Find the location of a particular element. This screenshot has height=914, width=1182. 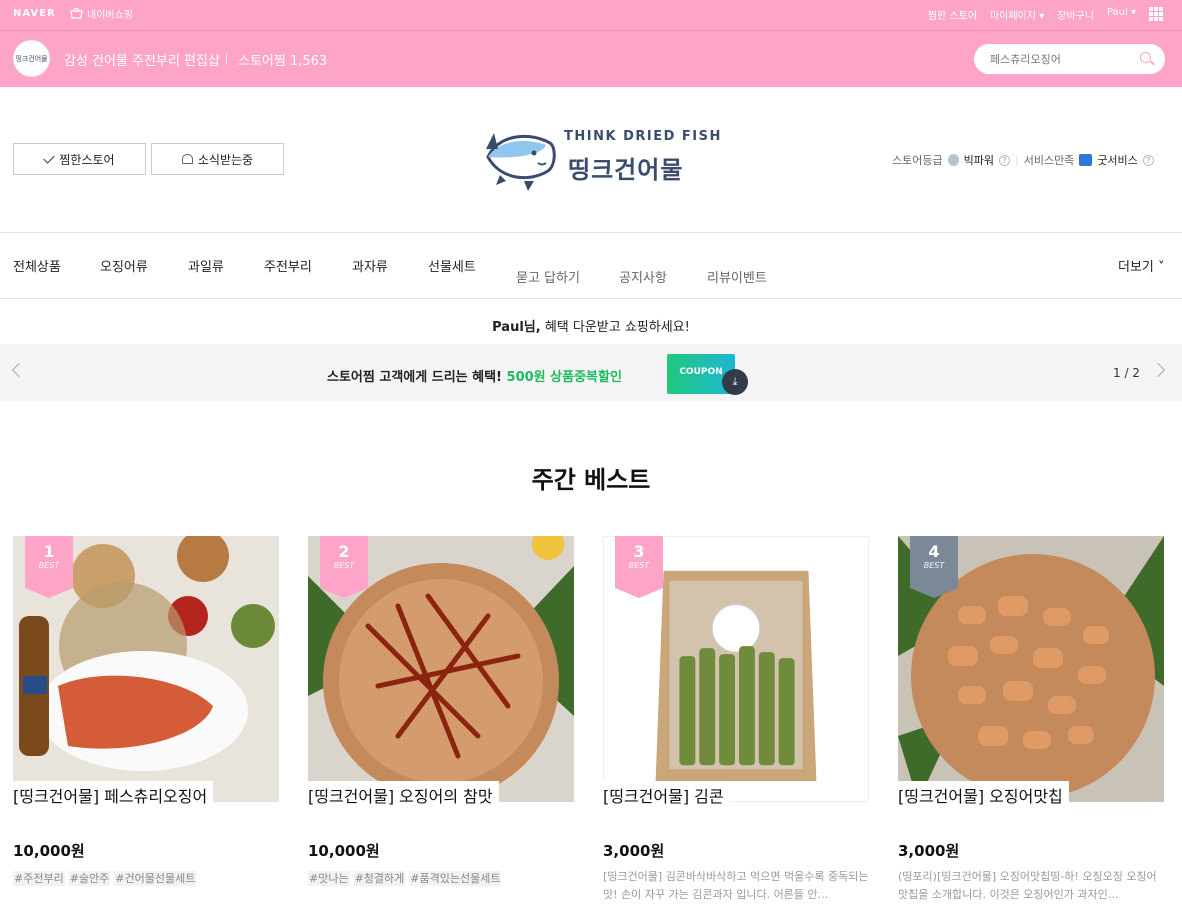

product-tag: #주전부리 is located at coordinates (39, 878).